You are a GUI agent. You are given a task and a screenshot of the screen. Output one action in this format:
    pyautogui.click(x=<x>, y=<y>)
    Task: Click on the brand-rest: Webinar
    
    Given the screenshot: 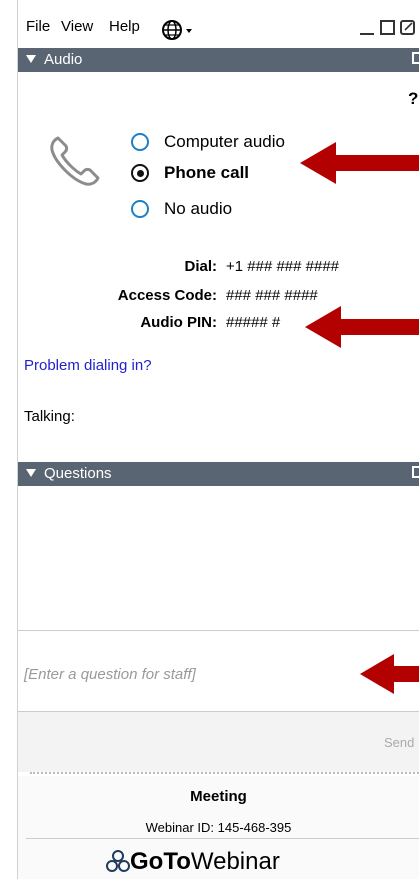 What is the action you would take?
    pyautogui.click(x=235, y=861)
    